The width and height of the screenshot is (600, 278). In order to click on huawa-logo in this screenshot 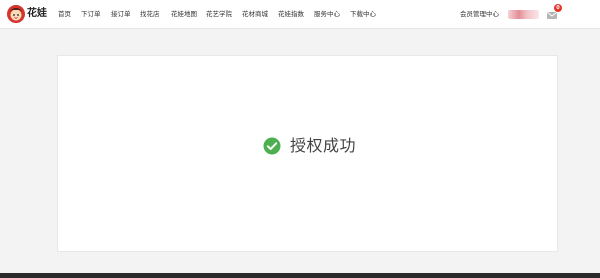, I will do `click(16, 14)`.